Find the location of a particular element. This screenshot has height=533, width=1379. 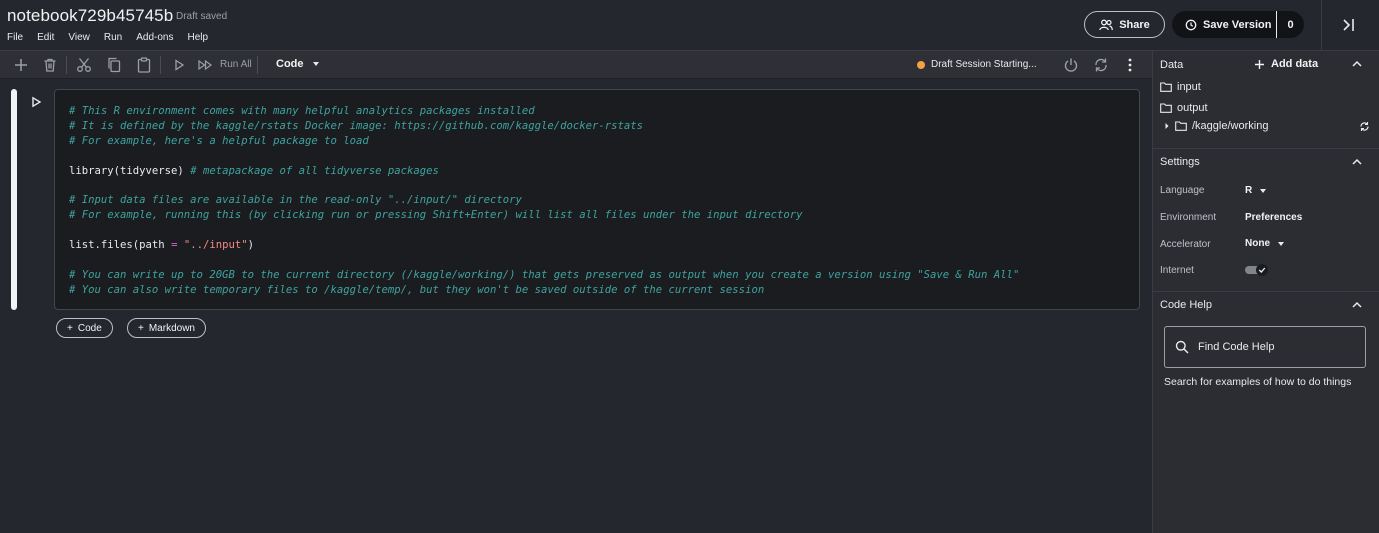

accelerator-select: None is located at coordinates (1264, 243).